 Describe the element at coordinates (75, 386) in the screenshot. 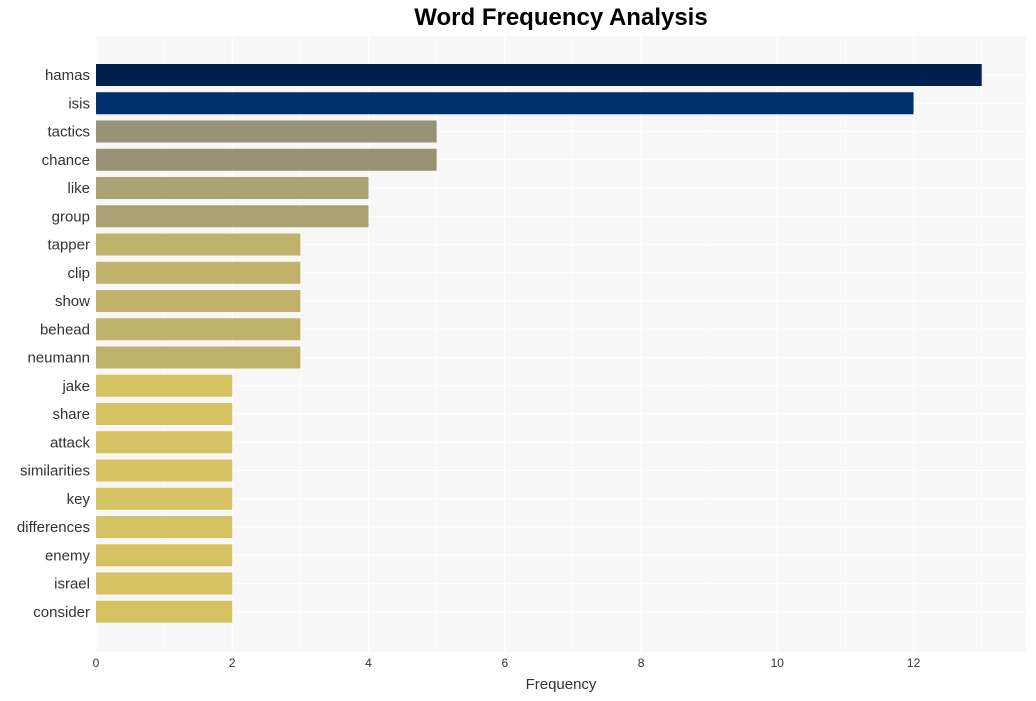

I see `y-label-jake: jake` at that location.